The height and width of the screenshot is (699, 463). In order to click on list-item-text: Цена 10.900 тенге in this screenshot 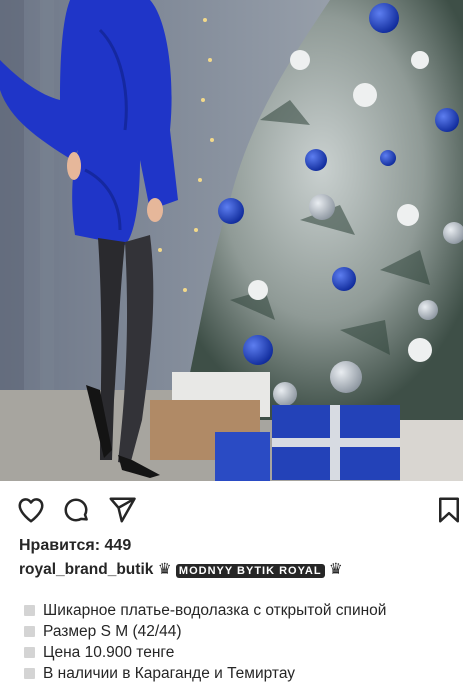, I will do `click(109, 652)`.